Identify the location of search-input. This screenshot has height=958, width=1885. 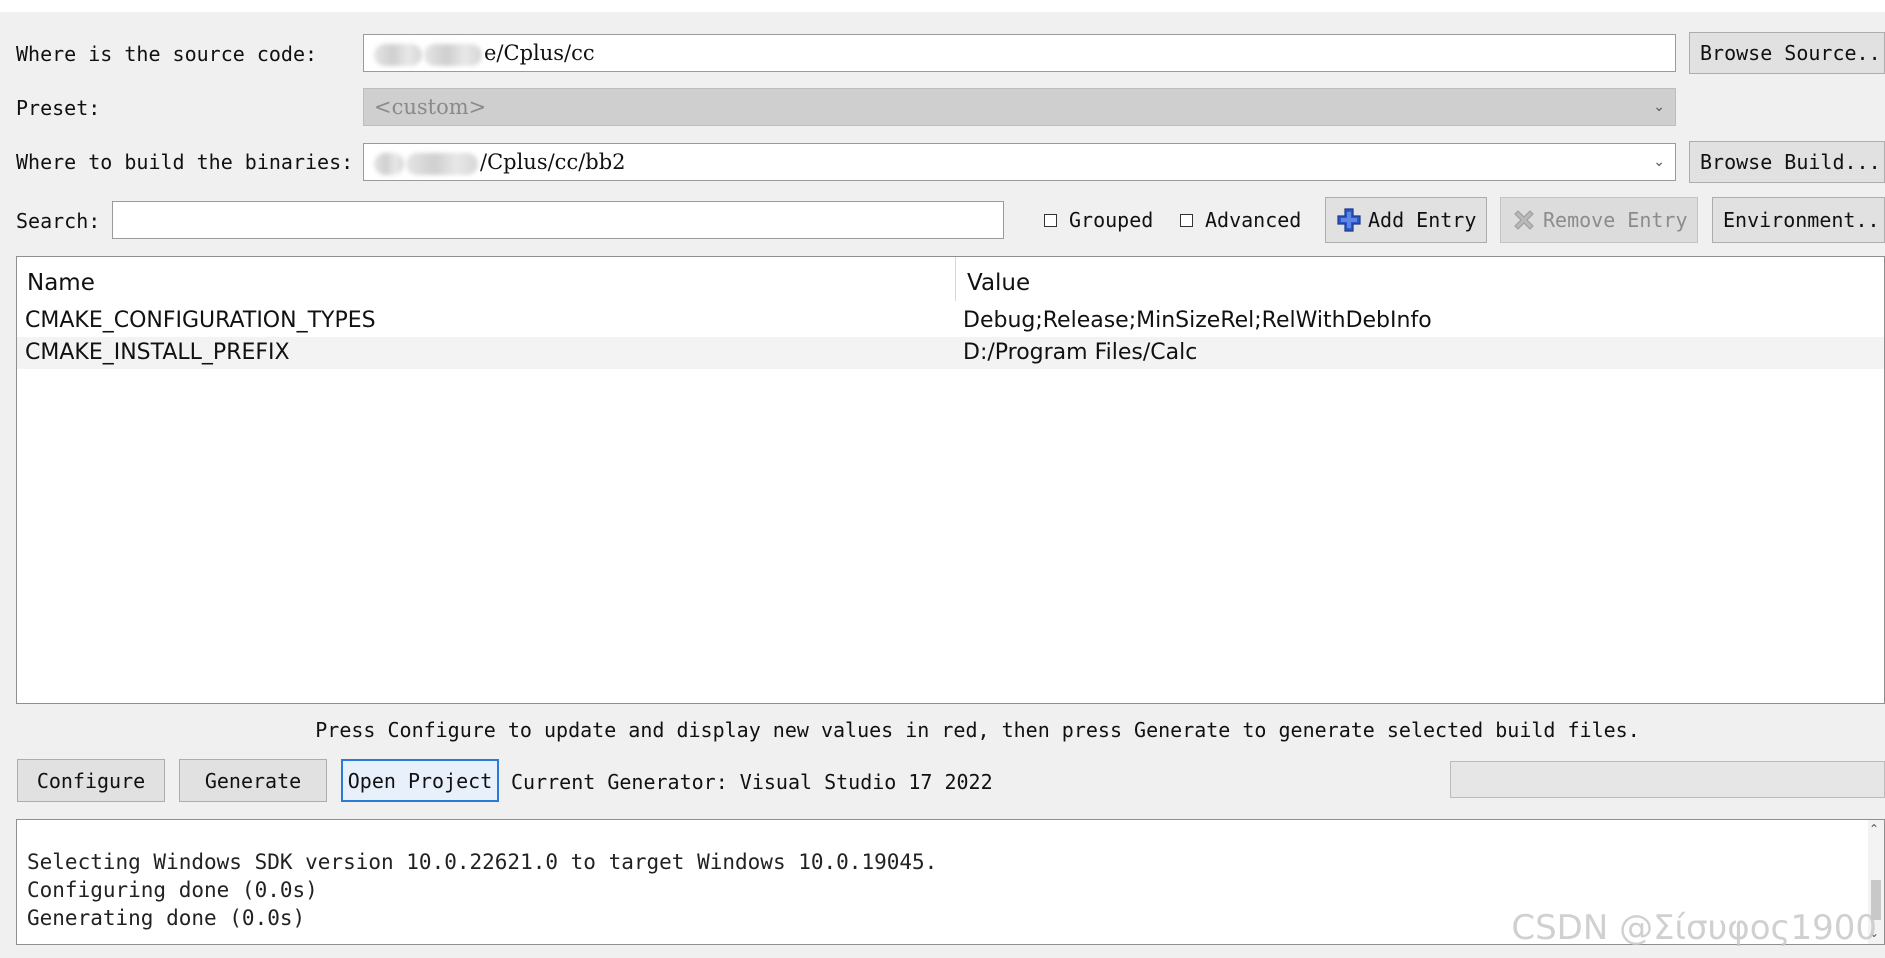
(558, 220).